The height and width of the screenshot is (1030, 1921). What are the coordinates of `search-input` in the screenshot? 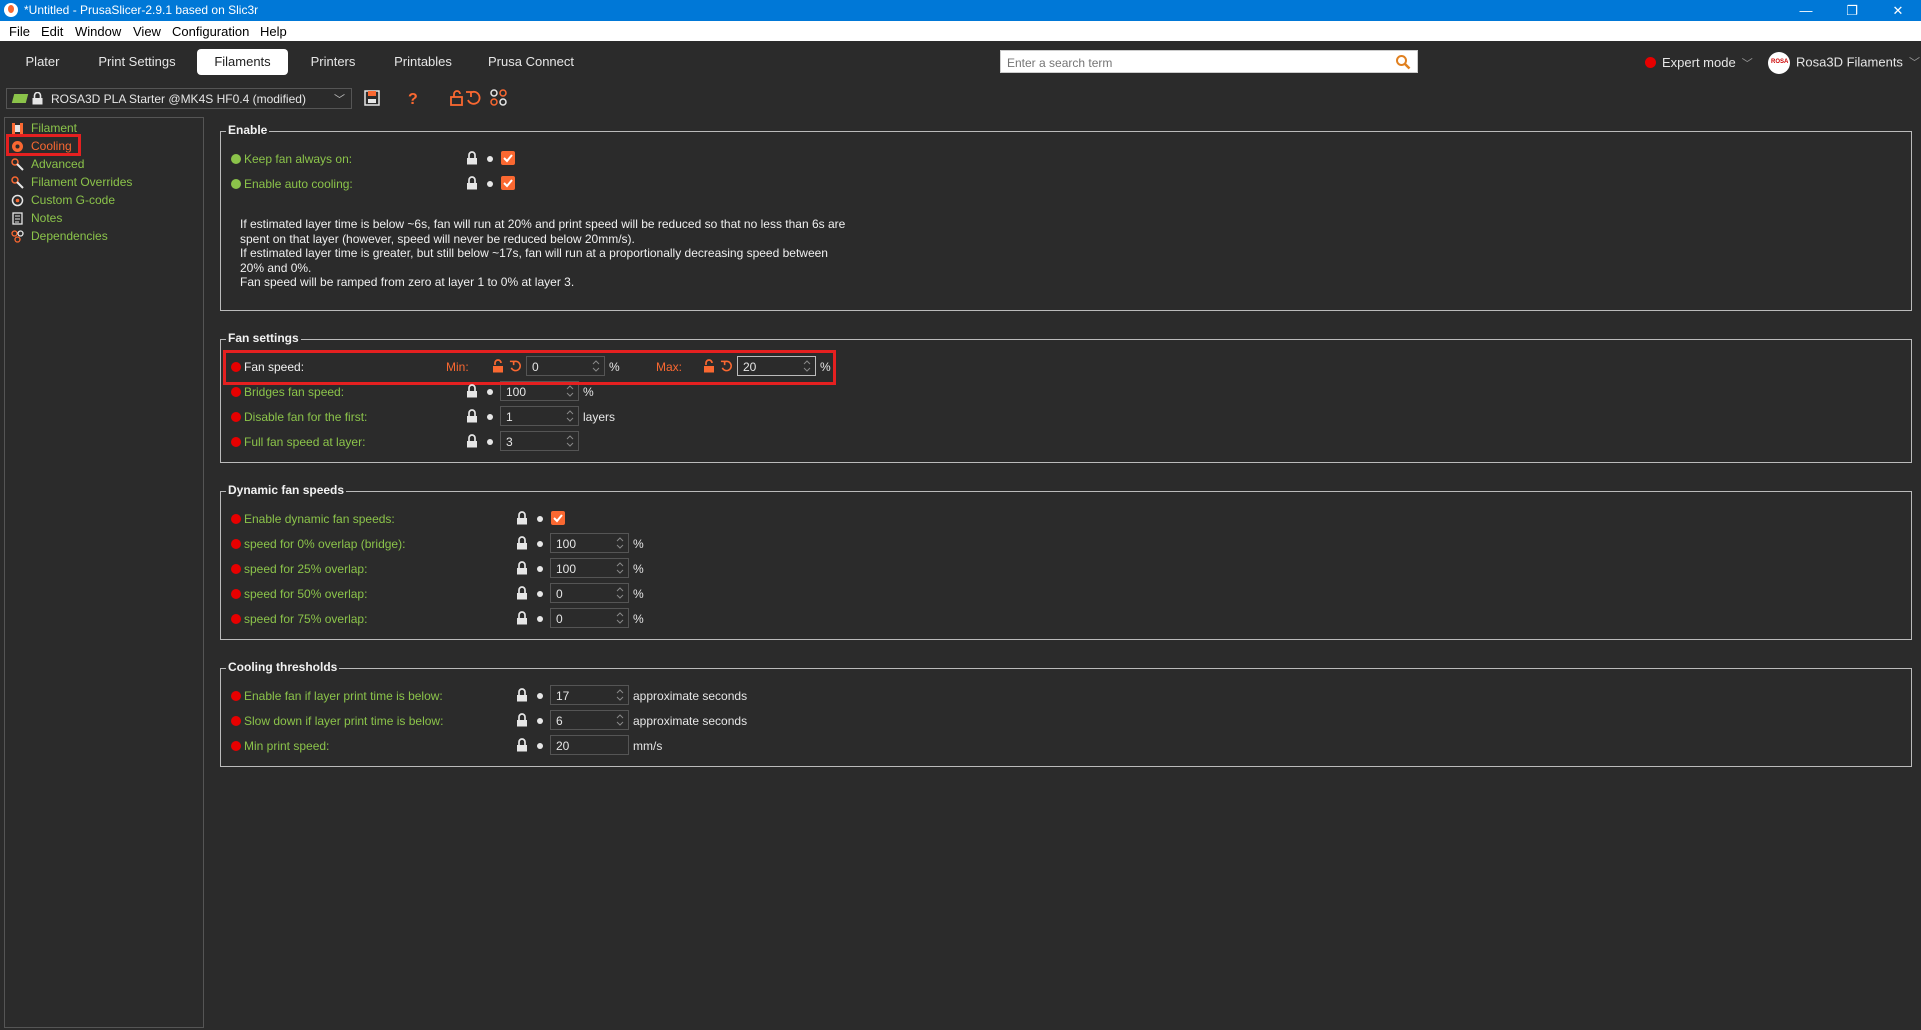 It's located at (1197, 63).